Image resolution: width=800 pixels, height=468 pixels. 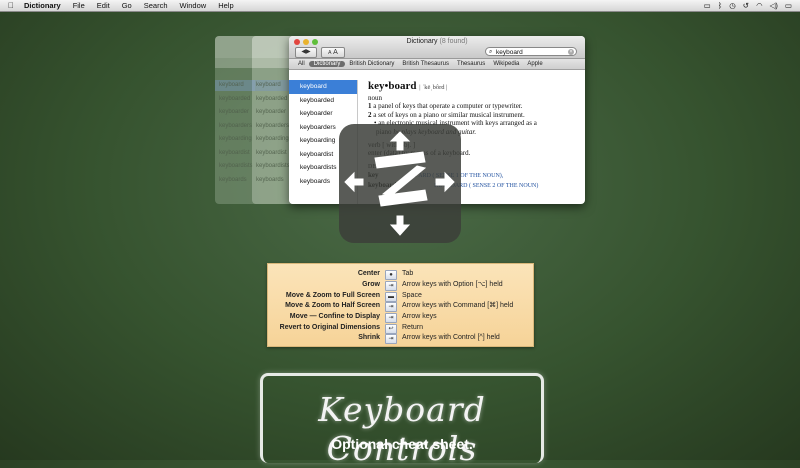 What do you see at coordinates (329, 53) in the screenshot?
I see `font-smaller-button: A` at bounding box center [329, 53].